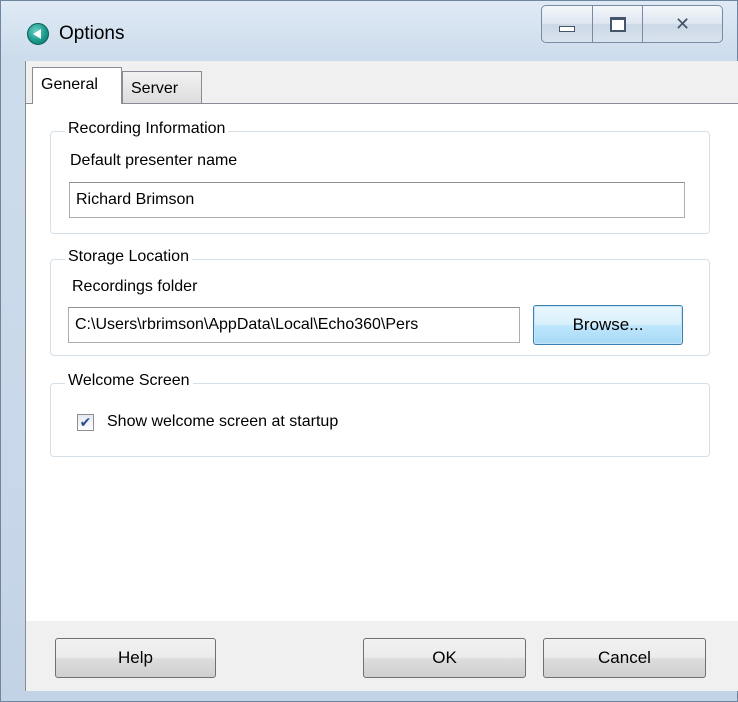 The image size is (738, 702). What do you see at coordinates (162, 87) in the screenshot?
I see `tab-server: Server` at bounding box center [162, 87].